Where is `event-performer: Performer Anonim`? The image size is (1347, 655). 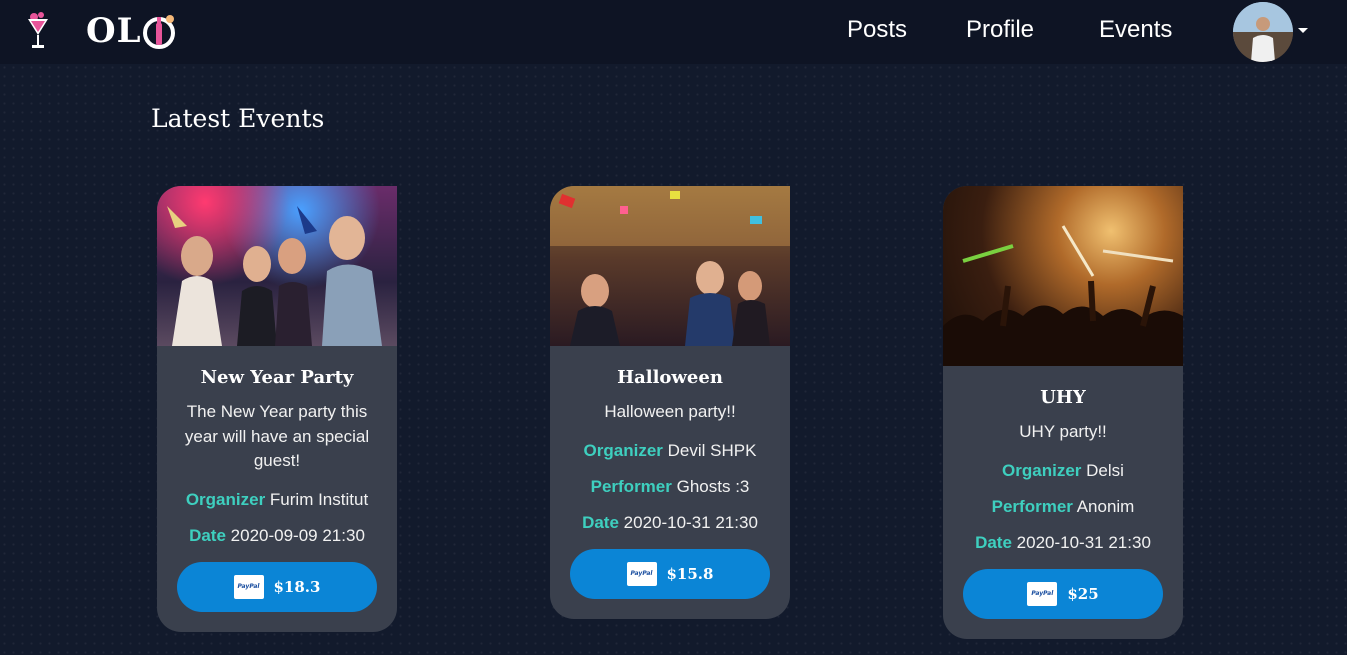
event-performer: Performer Anonim is located at coordinates (1063, 507).